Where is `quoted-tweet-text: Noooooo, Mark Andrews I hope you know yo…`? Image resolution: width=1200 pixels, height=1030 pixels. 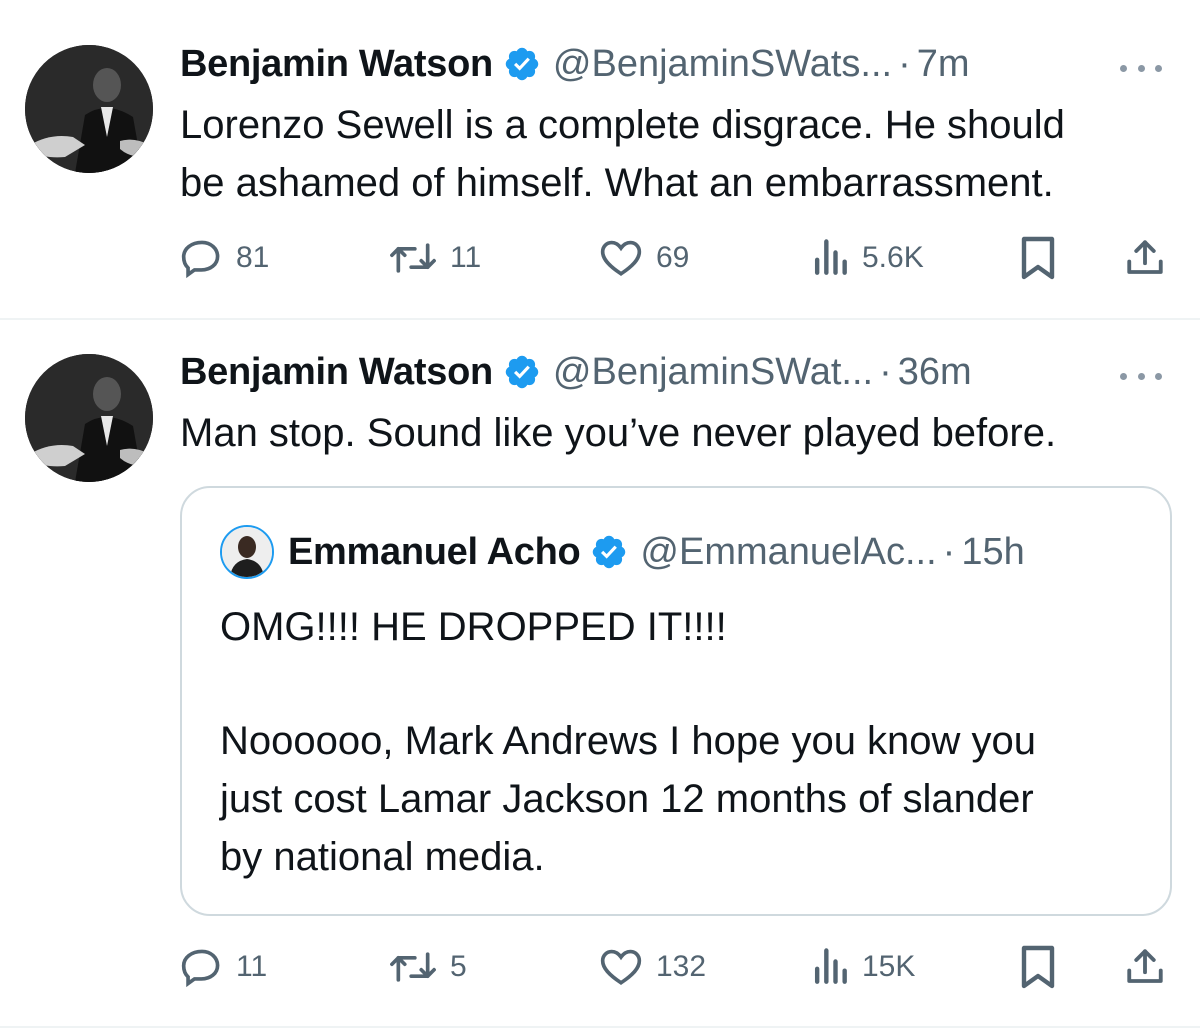
quoted-tweet-text: Noooooo, Mark Andrews I hope you know yo… is located at coordinates (628, 799).